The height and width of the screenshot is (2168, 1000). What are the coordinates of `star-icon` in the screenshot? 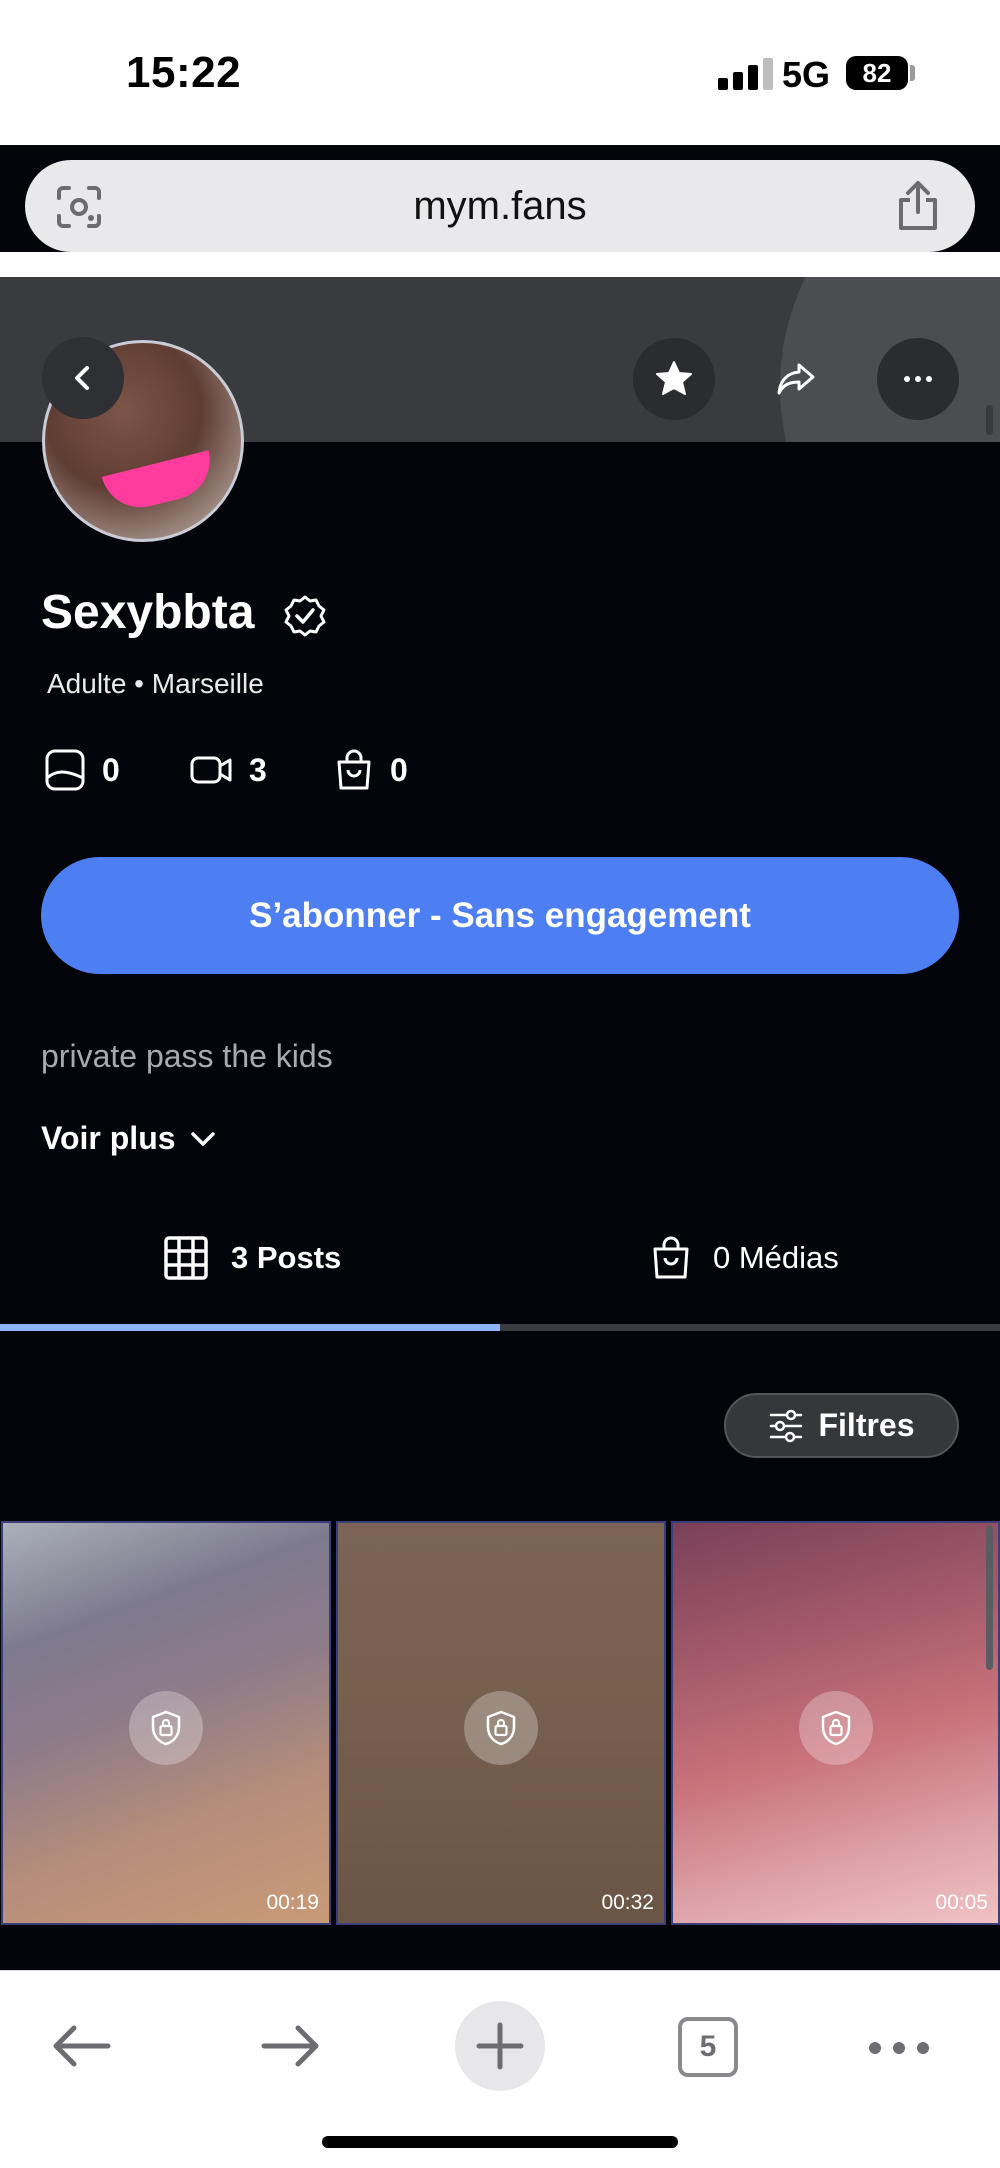 It's located at (674, 378).